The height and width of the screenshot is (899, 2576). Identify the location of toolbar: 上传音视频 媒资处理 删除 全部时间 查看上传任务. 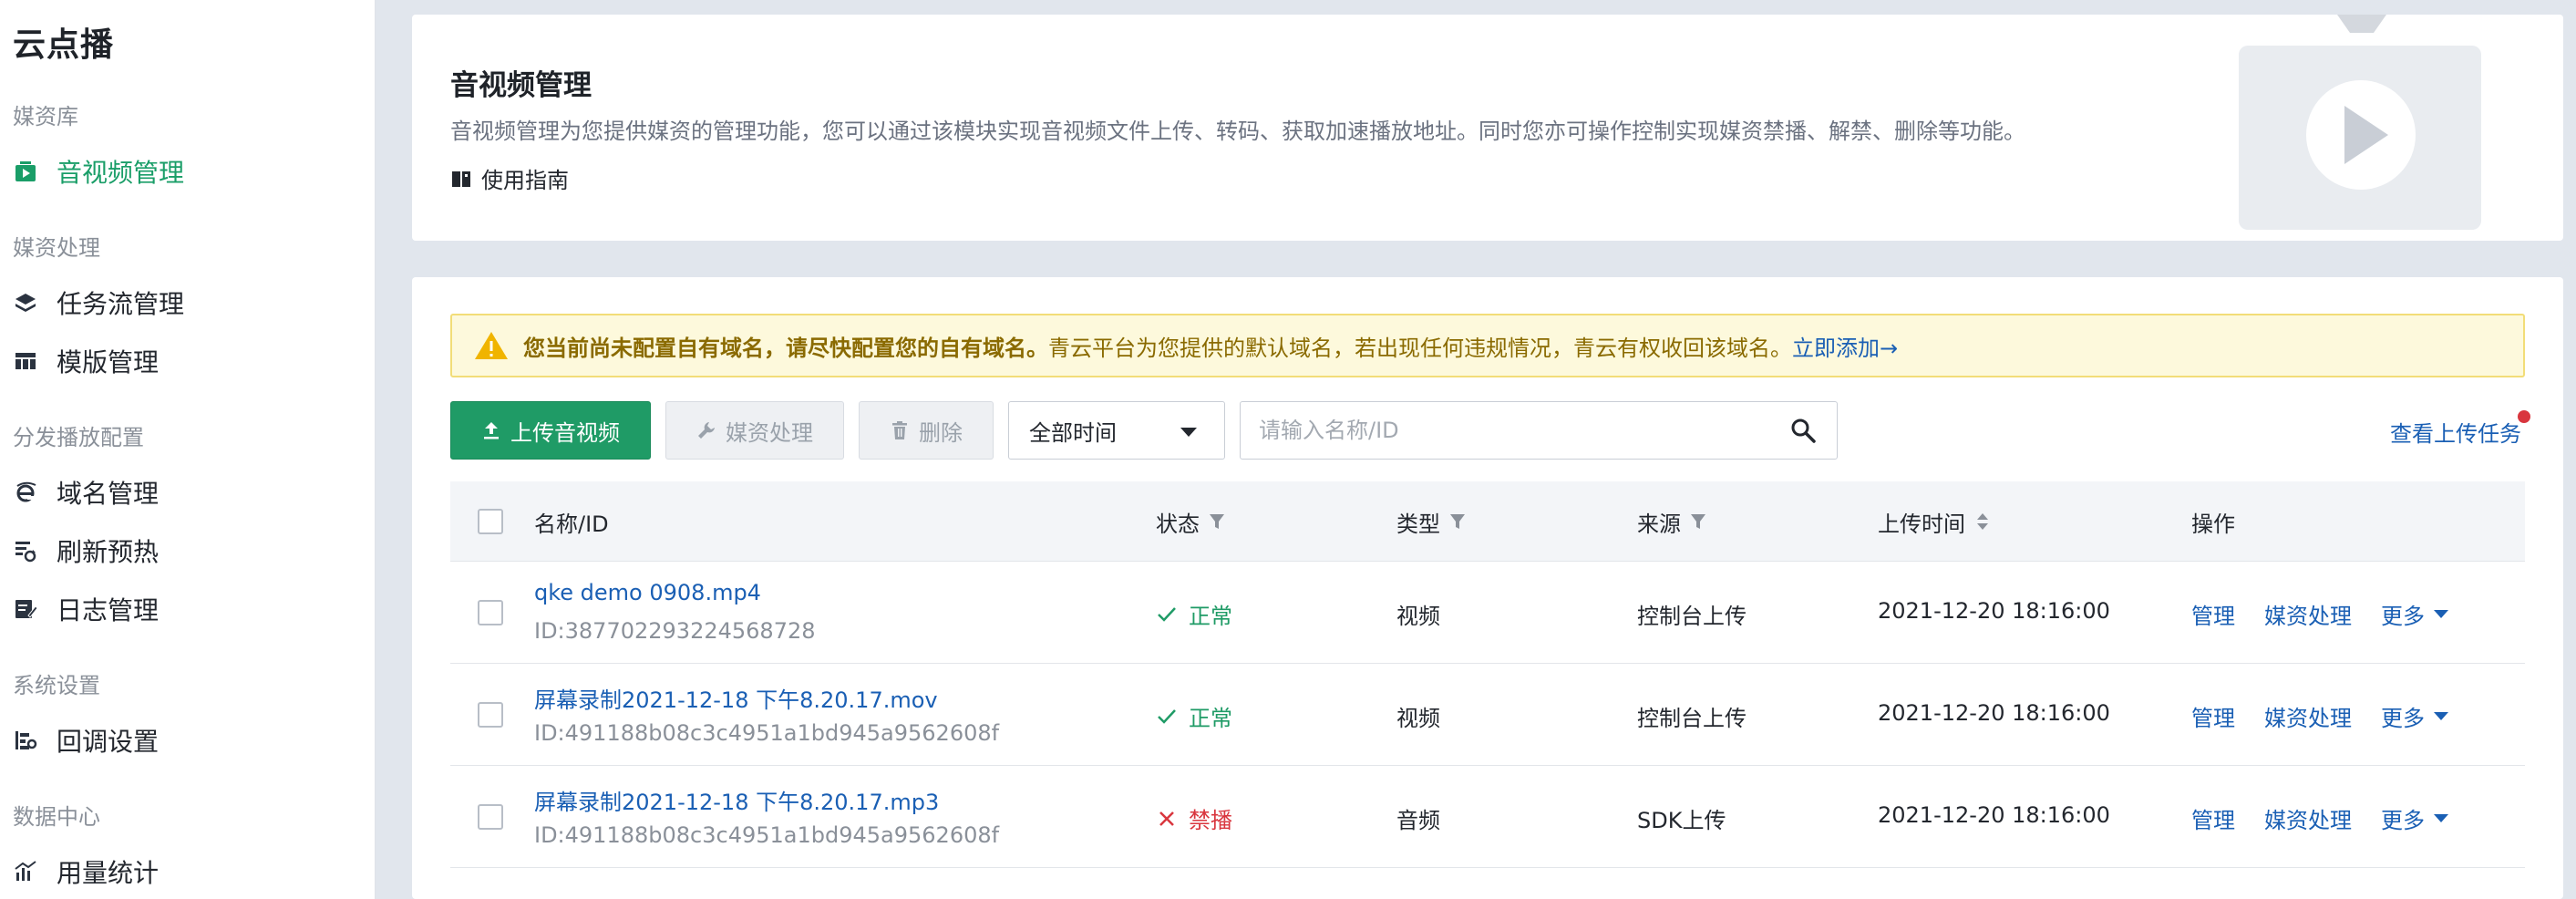
(1490, 431).